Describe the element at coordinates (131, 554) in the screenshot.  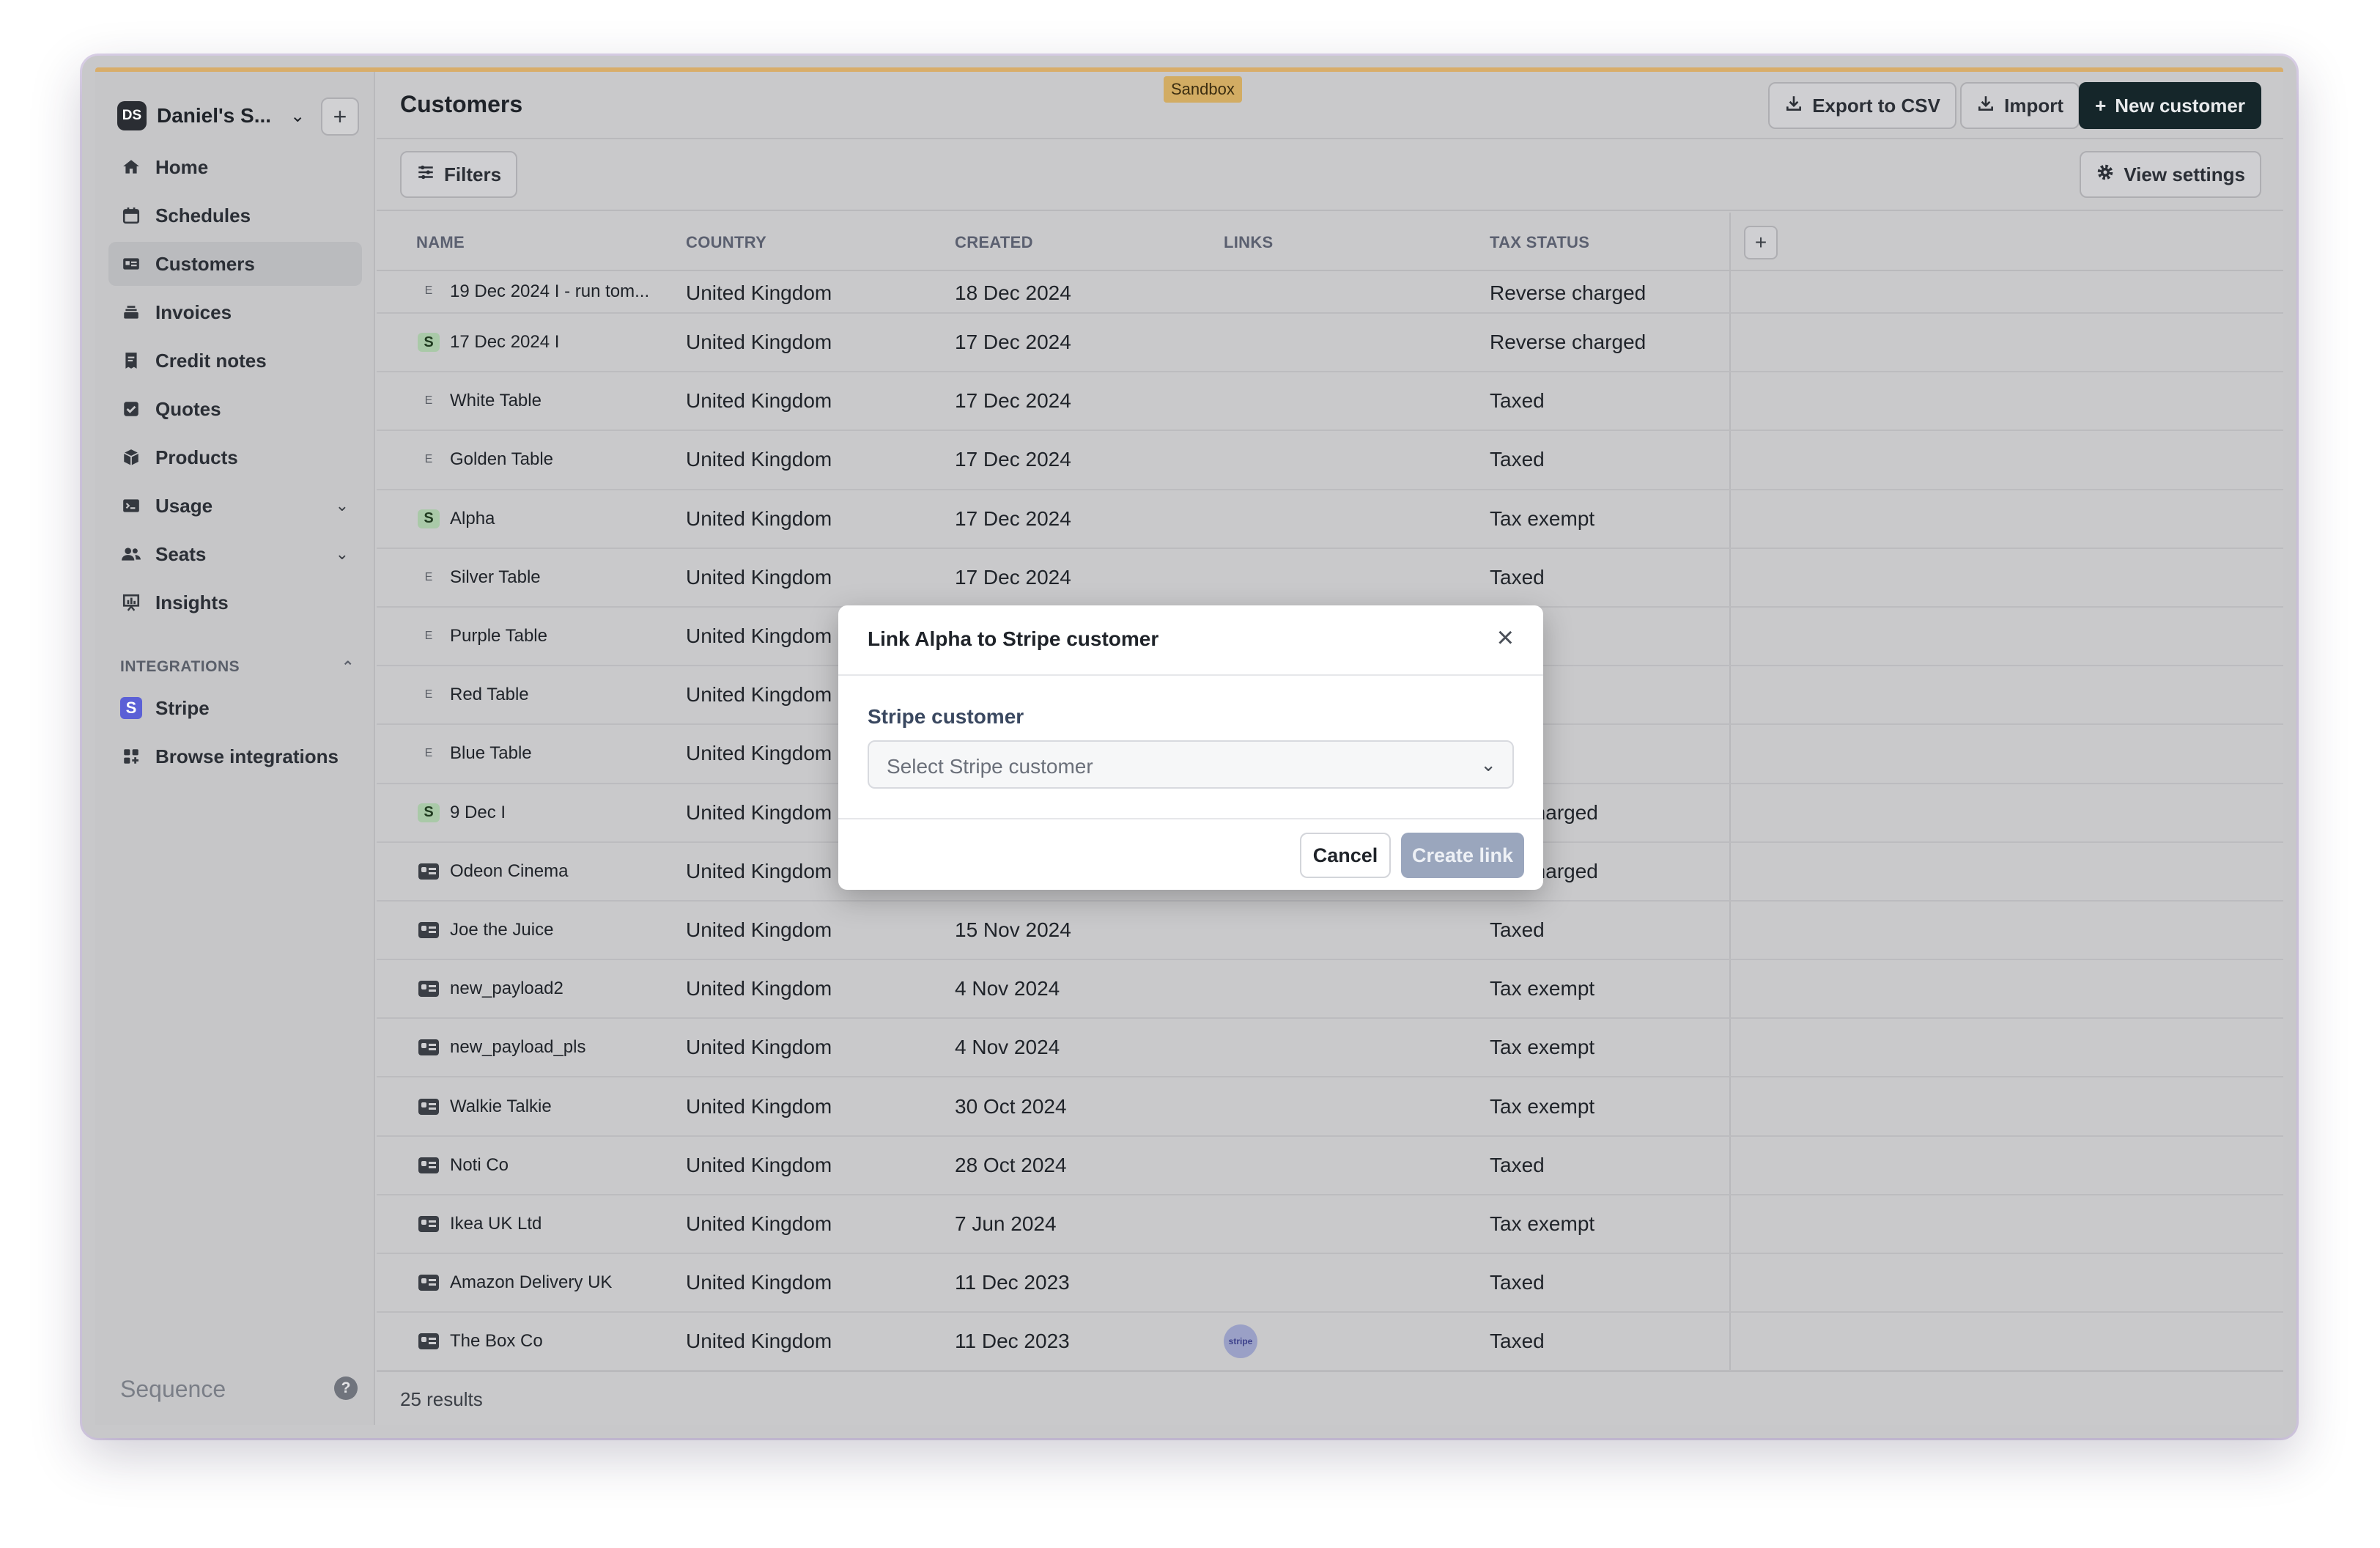
I see `users-icon` at that location.